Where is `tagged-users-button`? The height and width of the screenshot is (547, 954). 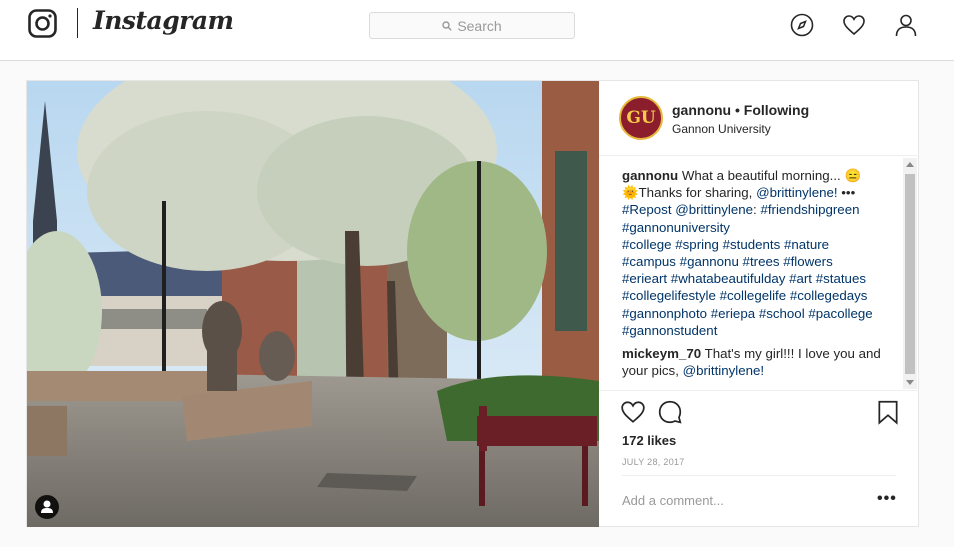
tagged-users-button is located at coordinates (47, 507).